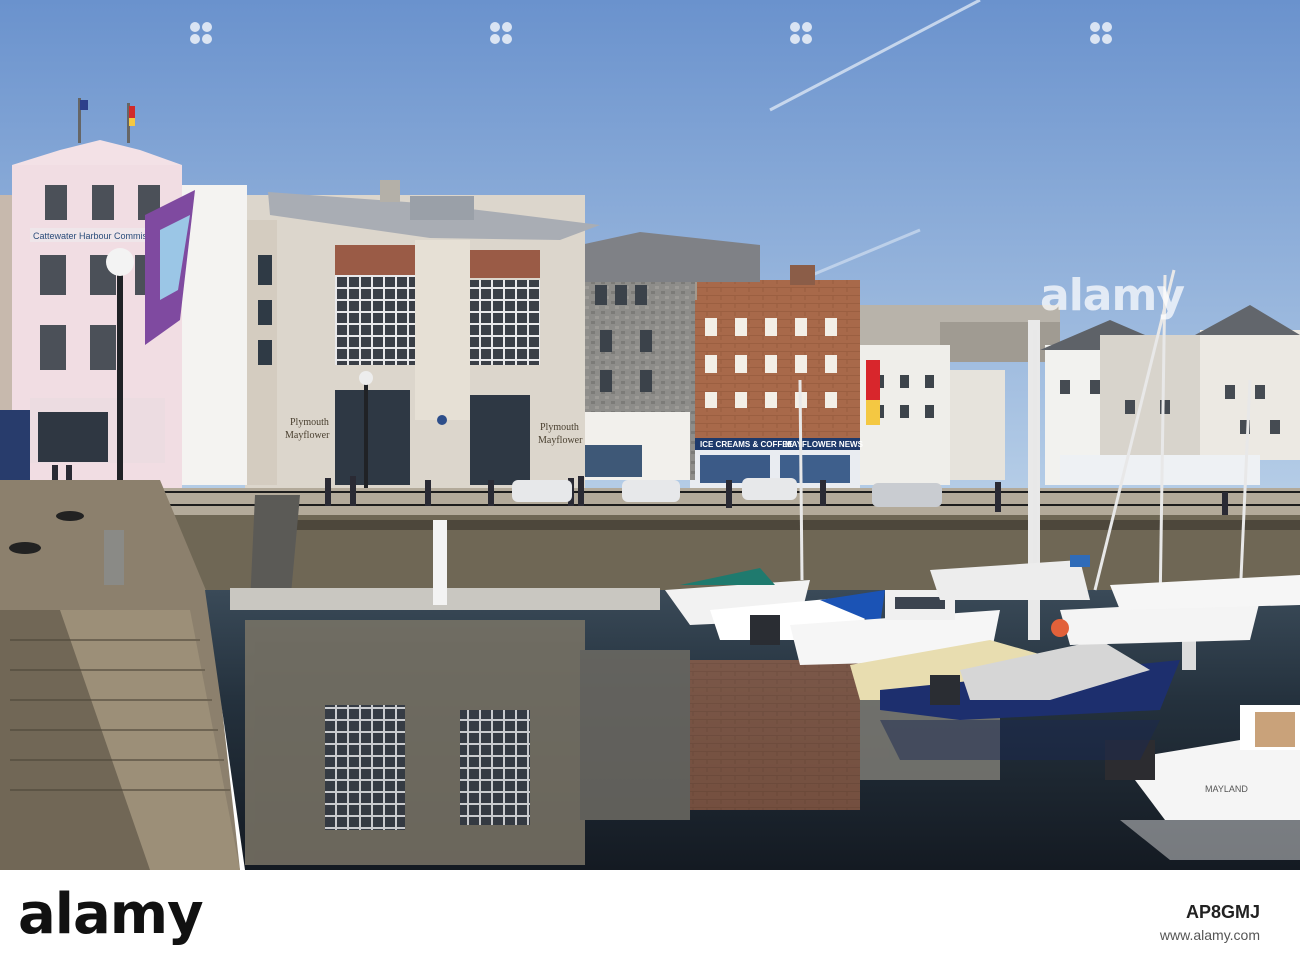 This screenshot has width=1300, height=959. I want to click on brand-logo: alamy, so click(111, 914).